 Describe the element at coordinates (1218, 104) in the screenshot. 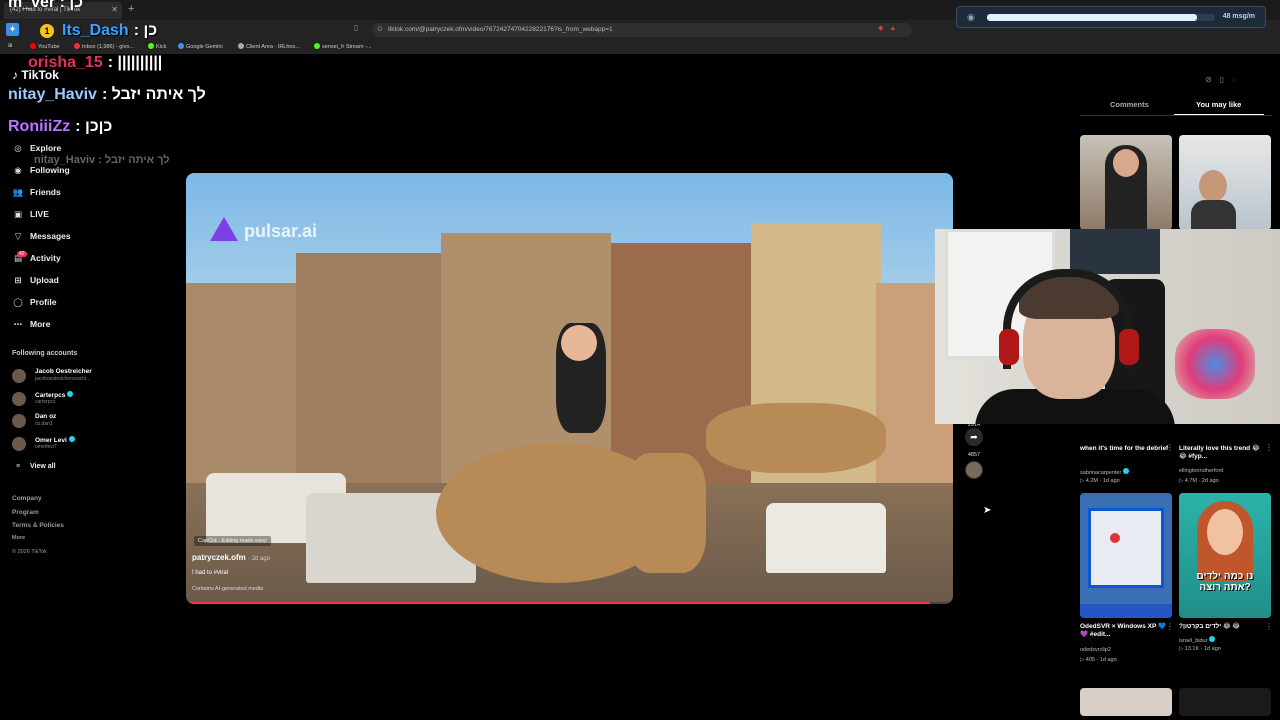

I see `tab-you-may-like: You may like` at that location.